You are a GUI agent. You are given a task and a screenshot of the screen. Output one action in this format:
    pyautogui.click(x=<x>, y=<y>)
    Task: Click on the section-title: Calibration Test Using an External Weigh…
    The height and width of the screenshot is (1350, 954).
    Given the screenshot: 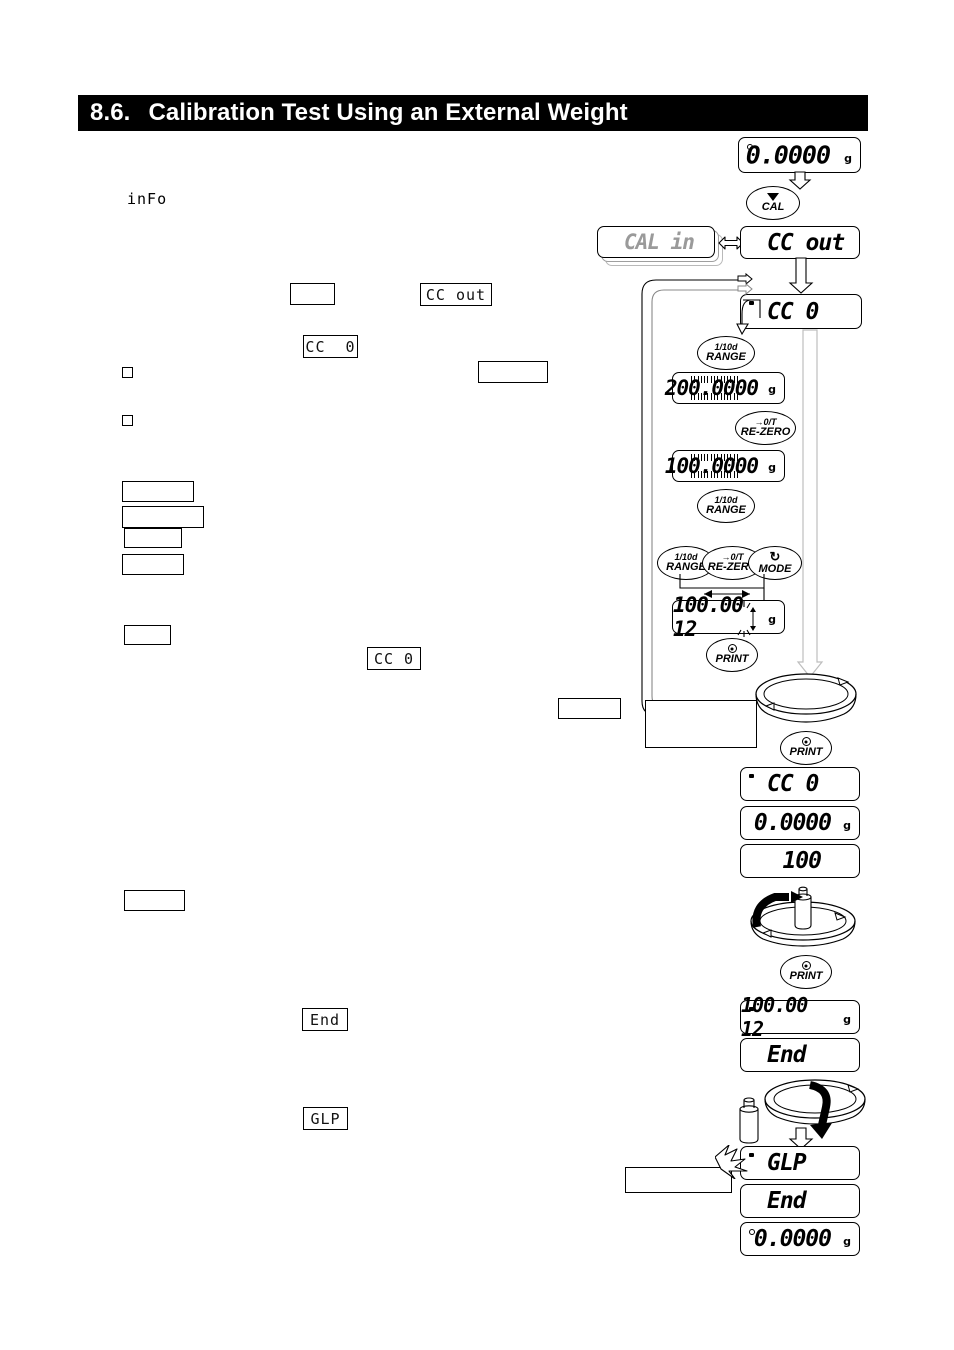 What is the action you would take?
    pyautogui.click(x=388, y=112)
    